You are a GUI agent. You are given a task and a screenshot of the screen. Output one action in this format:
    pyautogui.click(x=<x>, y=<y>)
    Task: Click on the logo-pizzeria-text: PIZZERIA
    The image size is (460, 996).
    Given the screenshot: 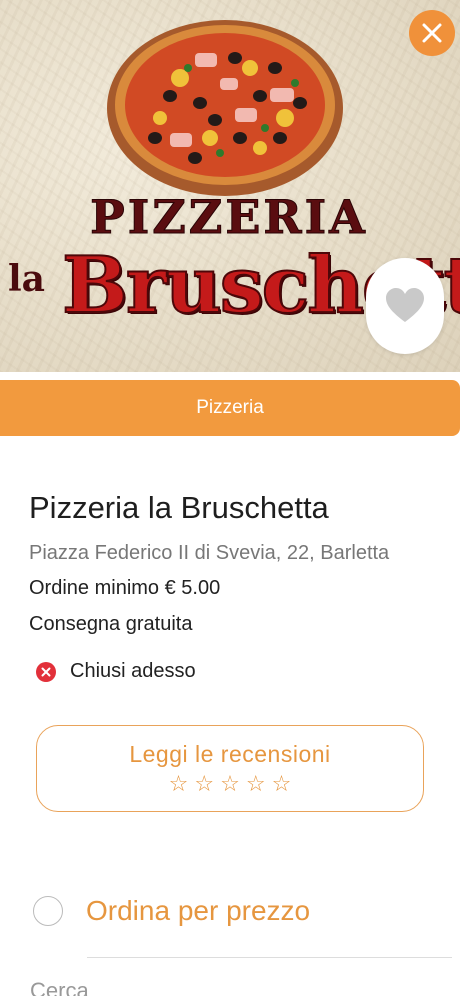 What is the action you would take?
    pyautogui.click(x=229, y=217)
    